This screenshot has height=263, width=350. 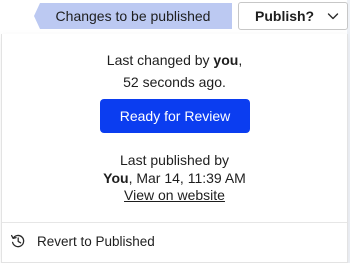 I want to click on view-on-website-link: View on website, so click(x=174, y=195).